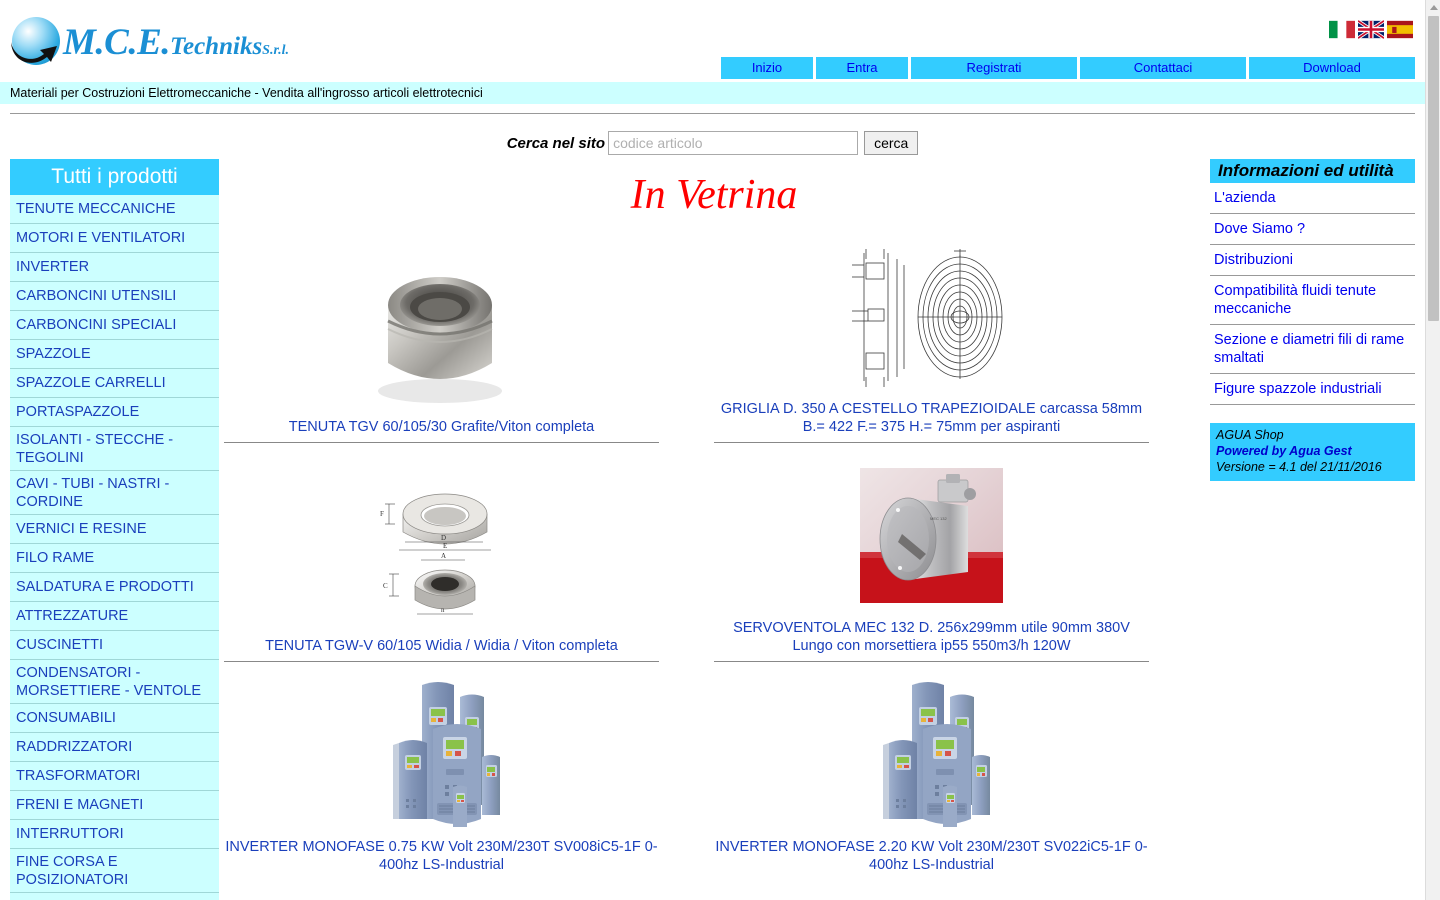 This screenshot has height=900, width=1440. I want to click on svg-text: C, so click(385, 586).